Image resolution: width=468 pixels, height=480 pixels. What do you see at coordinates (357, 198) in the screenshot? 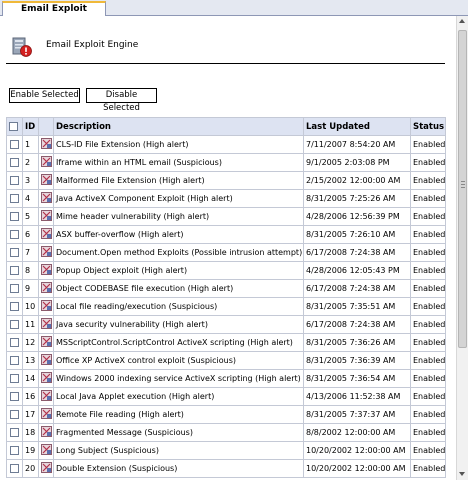
I see `row-last-updated: 8/31/2005 7:25:26 AM` at bounding box center [357, 198].